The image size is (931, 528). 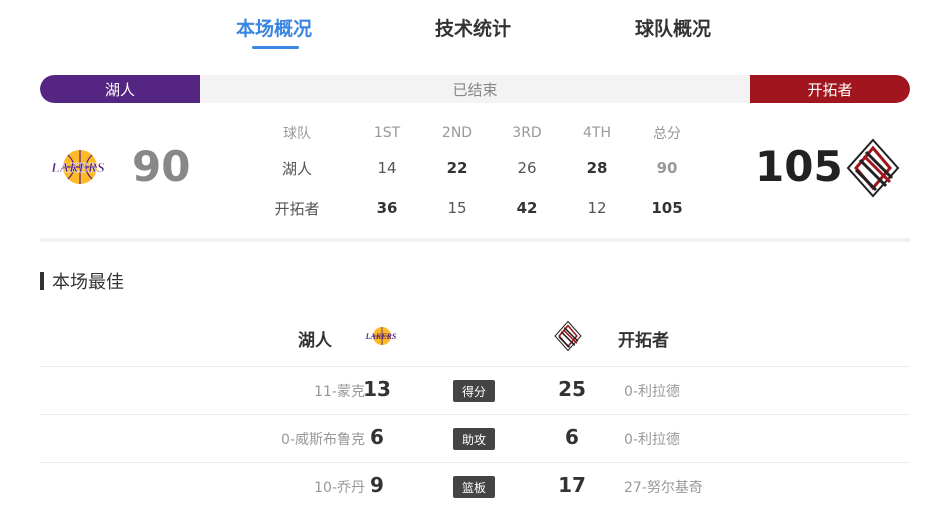 I want to click on best-row-assists: 0-威斯布鲁克 6 助攻 6 0-利拉德, so click(x=475, y=438).